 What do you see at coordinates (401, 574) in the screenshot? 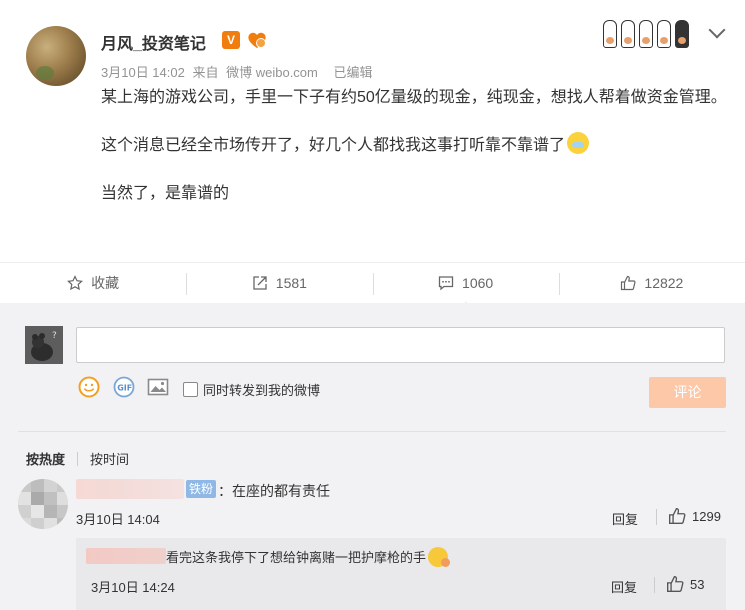
I see `reply-thread: 看完这条我停下了想给钟离赌一把护摩枪的手 3月10日 14:24 回复 53` at bounding box center [401, 574].